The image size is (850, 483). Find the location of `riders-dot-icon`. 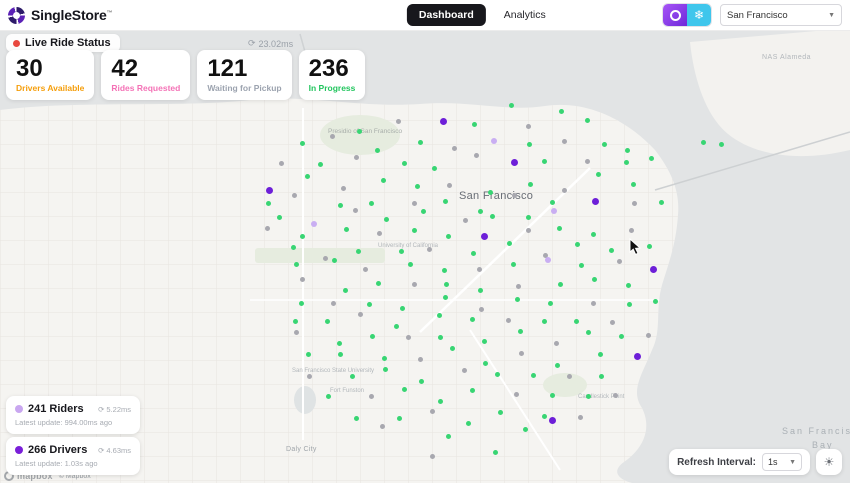

riders-dot-icon is located at coordinates (19, 409).